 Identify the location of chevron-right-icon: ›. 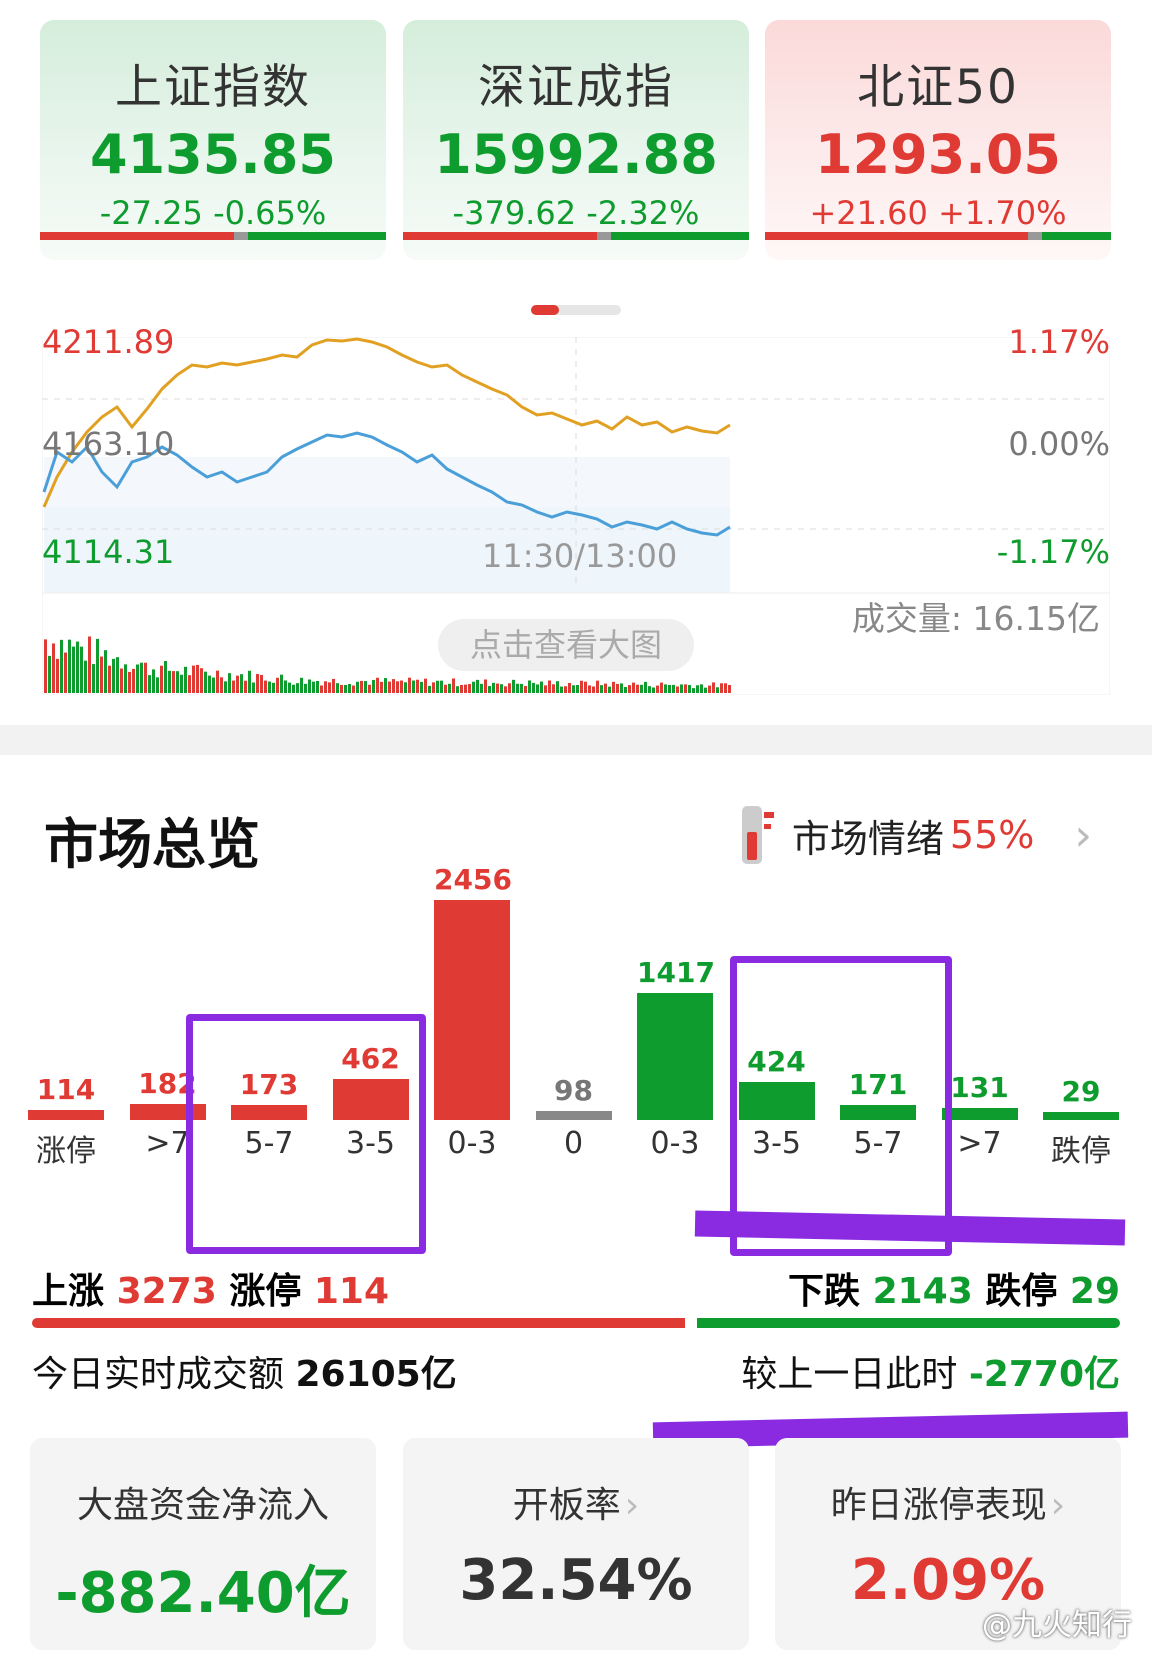
(1058, 1505).